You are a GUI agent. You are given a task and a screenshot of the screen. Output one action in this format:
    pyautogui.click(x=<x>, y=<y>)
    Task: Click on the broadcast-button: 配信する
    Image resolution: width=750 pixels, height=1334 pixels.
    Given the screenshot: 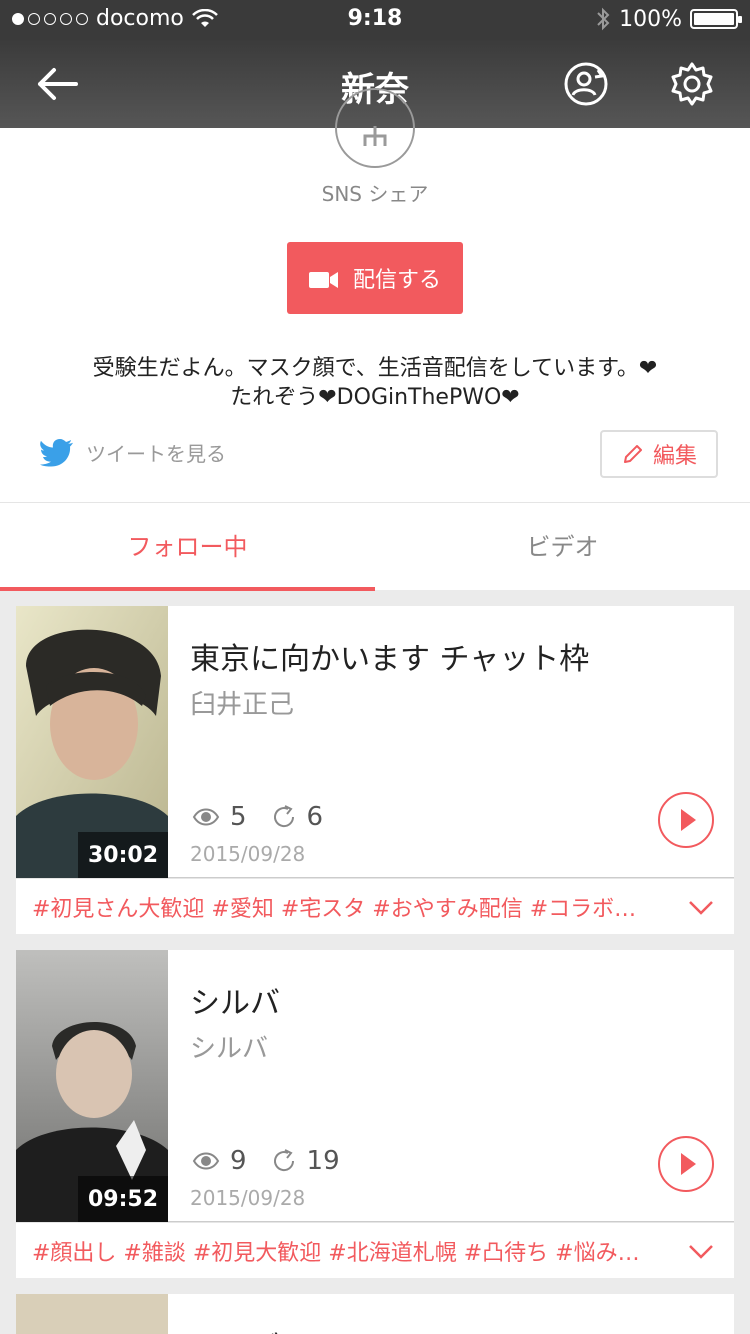 What is the action you would take?
    pyautogui.click(x=375, y=278)
    